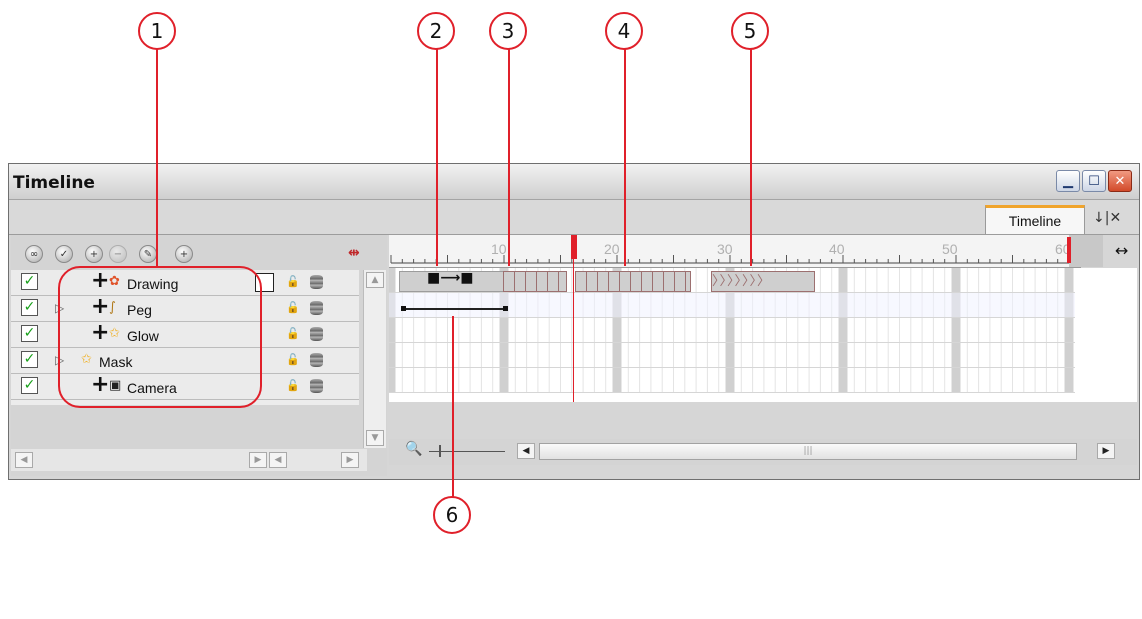  What do you see at coordinates (64, 254) in the screenshot?
I see `toggle-visibility-icon: ✓` at bounding box center [64, 254].